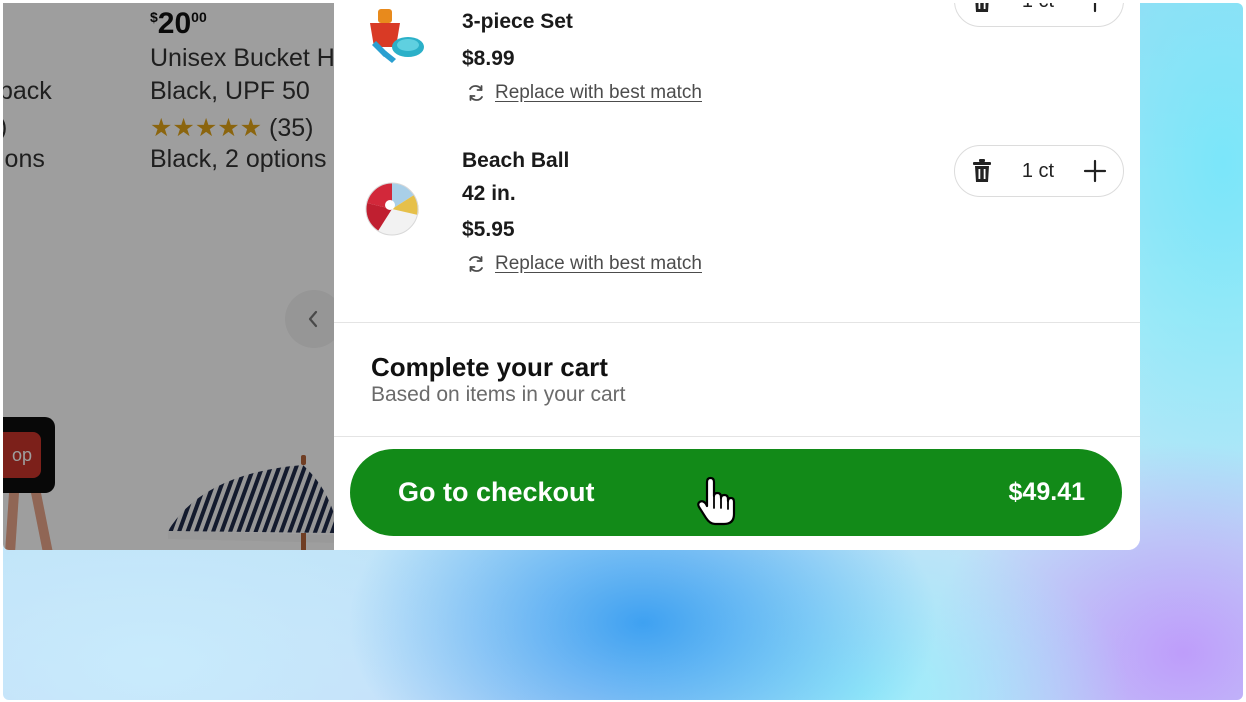  I want to click on item-name: Beach Ball, so click(515, 161).